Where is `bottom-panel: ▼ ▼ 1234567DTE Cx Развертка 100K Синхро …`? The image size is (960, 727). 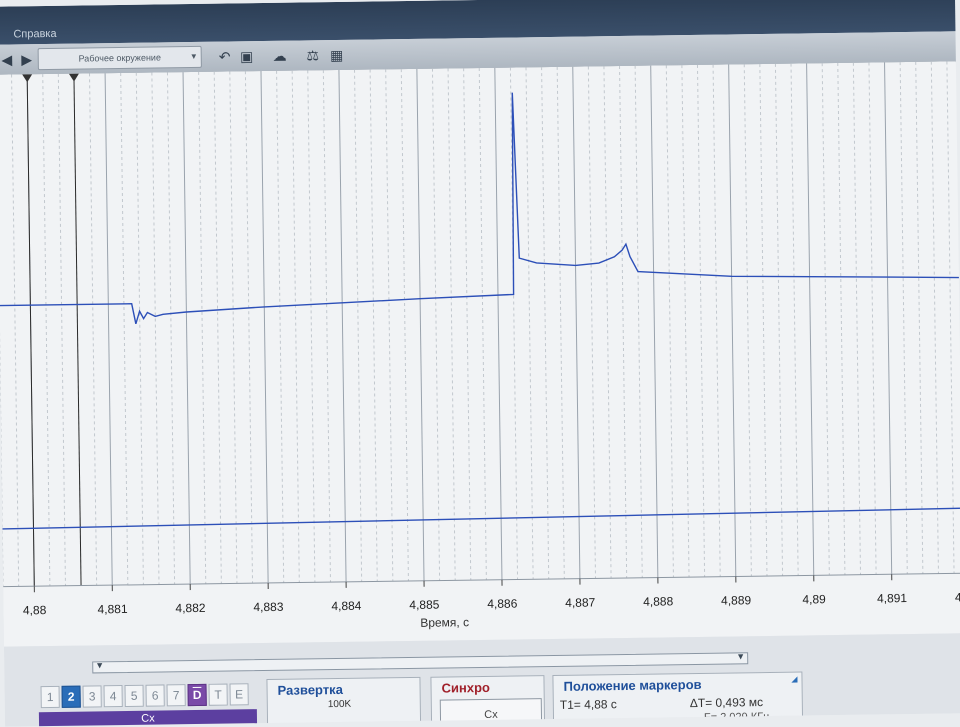 bottom-panel: ▼ ▼ 1234567DTE Cx Развертка 100K Синхро … is located at coordinates (482, 679).